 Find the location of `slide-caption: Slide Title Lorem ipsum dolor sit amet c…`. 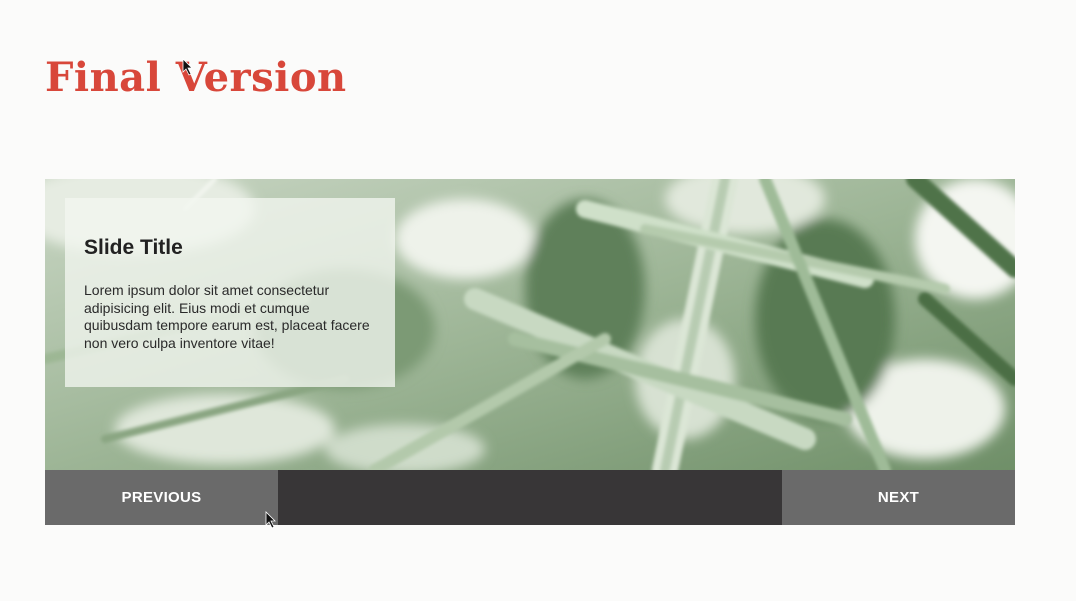

slide-caption: Slide Title Lorem ipsum dolor sit amet c… is located at coordinates (230, 292).